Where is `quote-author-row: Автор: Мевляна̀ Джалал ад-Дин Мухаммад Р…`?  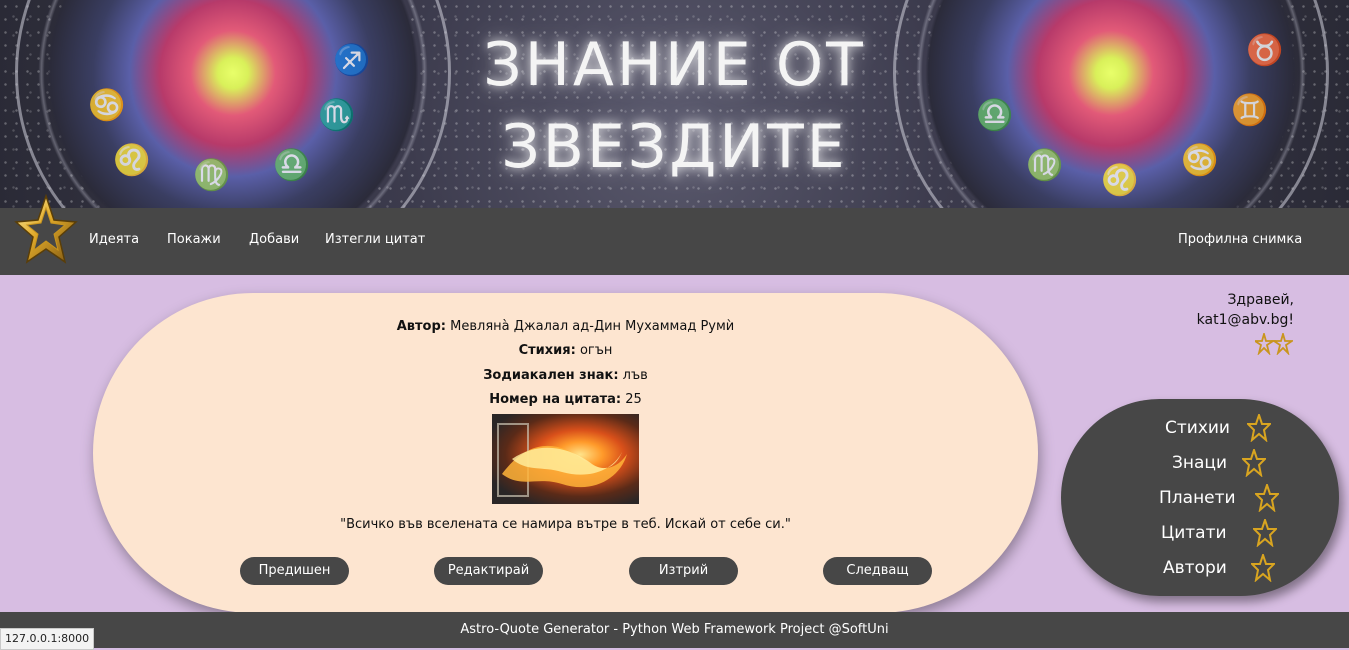
quote-author-row: Автор: Мевляна̀ Джалал ад-Дин Мухаммад Р… is located at coordinates (565, 326).